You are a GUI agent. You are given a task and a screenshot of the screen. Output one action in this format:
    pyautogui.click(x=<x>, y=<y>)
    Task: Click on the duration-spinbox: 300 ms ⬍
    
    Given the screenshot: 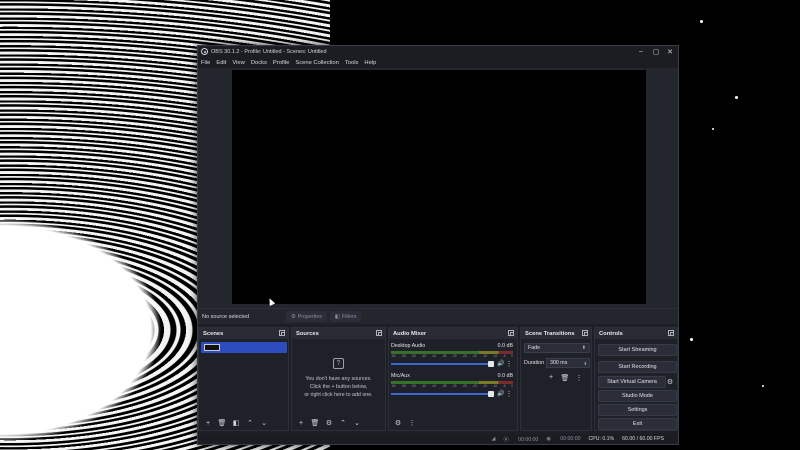 What is the action you would take?
    pyautogui.click(x=568, y=363)
    